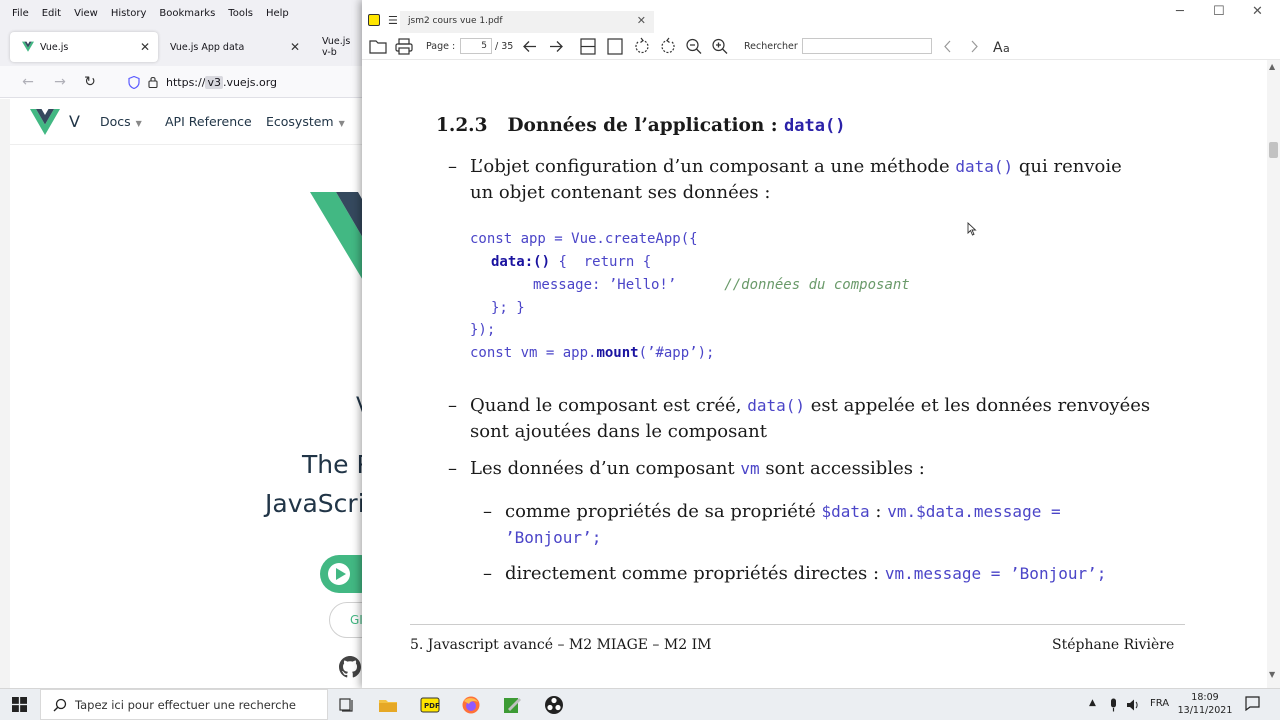 The width and height of the screenshot is (1280, 720). I want to click on scrollbar-thumb, so click(1273, 150).